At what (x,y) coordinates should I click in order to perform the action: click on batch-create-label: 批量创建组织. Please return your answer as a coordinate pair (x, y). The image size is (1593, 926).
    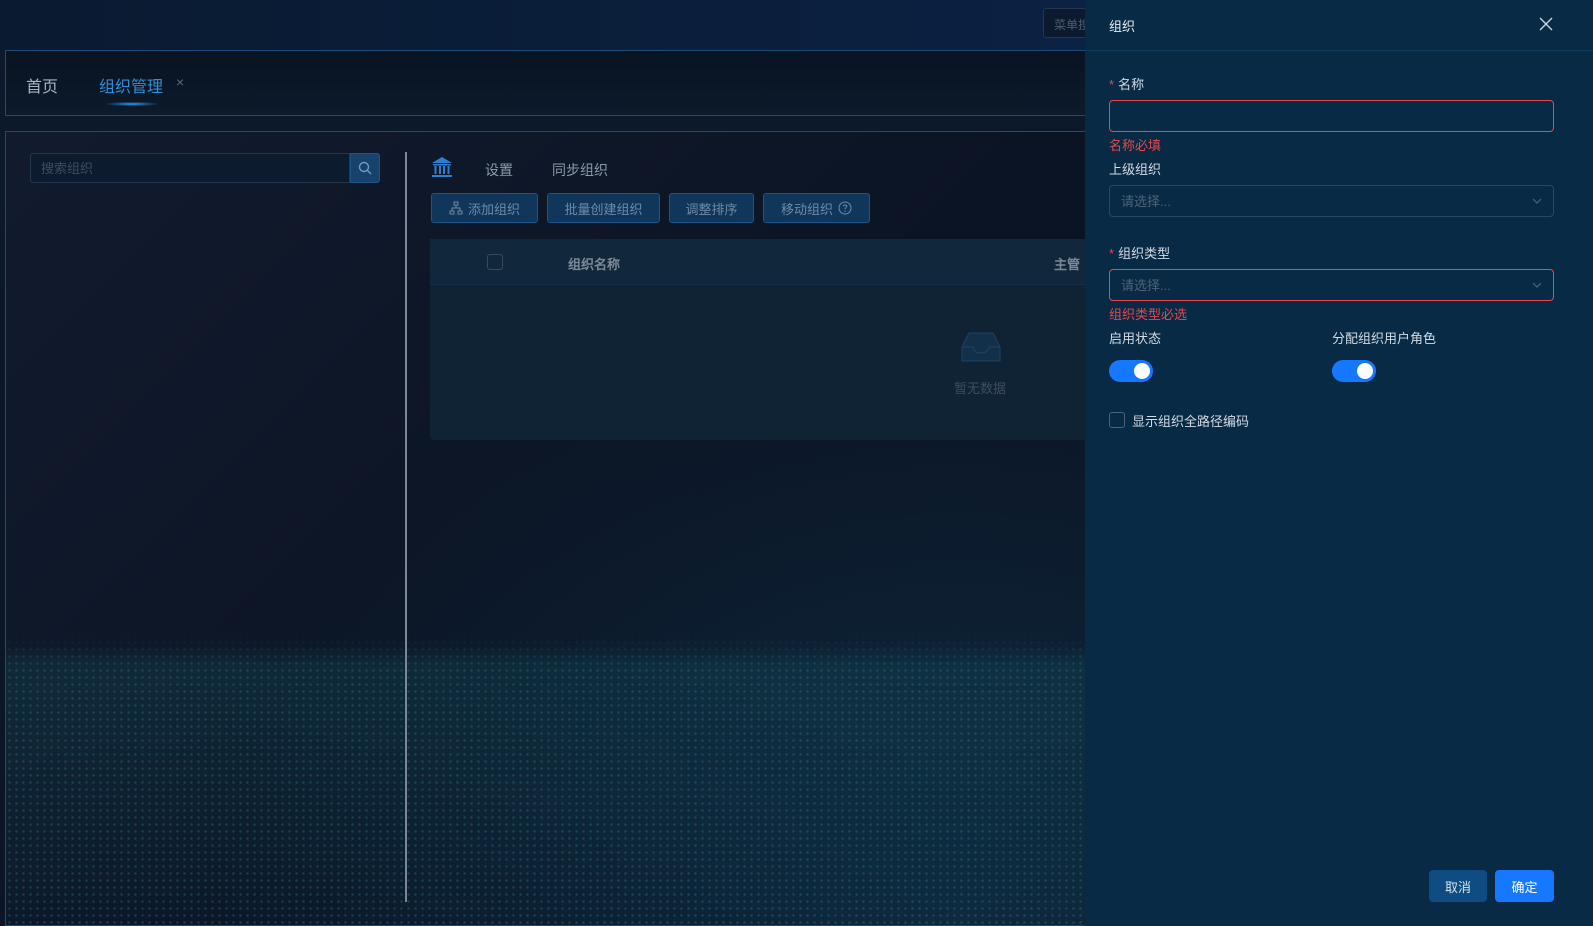
    Looking at the image, I should click on (603, 209).